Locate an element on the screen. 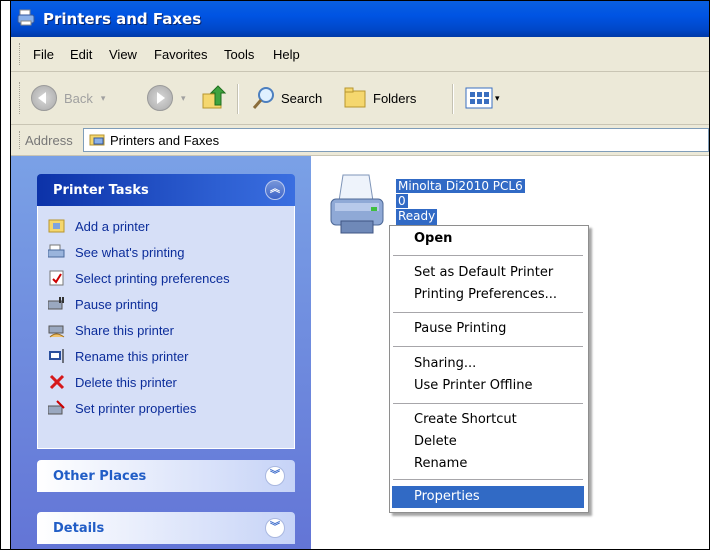  task-pause-printing: Pause printing is located at coordinates (103, 304).